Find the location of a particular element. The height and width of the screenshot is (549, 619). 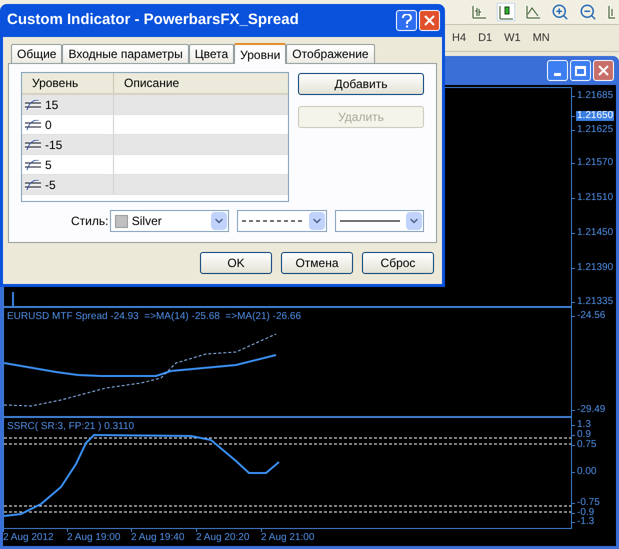

line-style-dropdown is located at coordinates (282, 221).